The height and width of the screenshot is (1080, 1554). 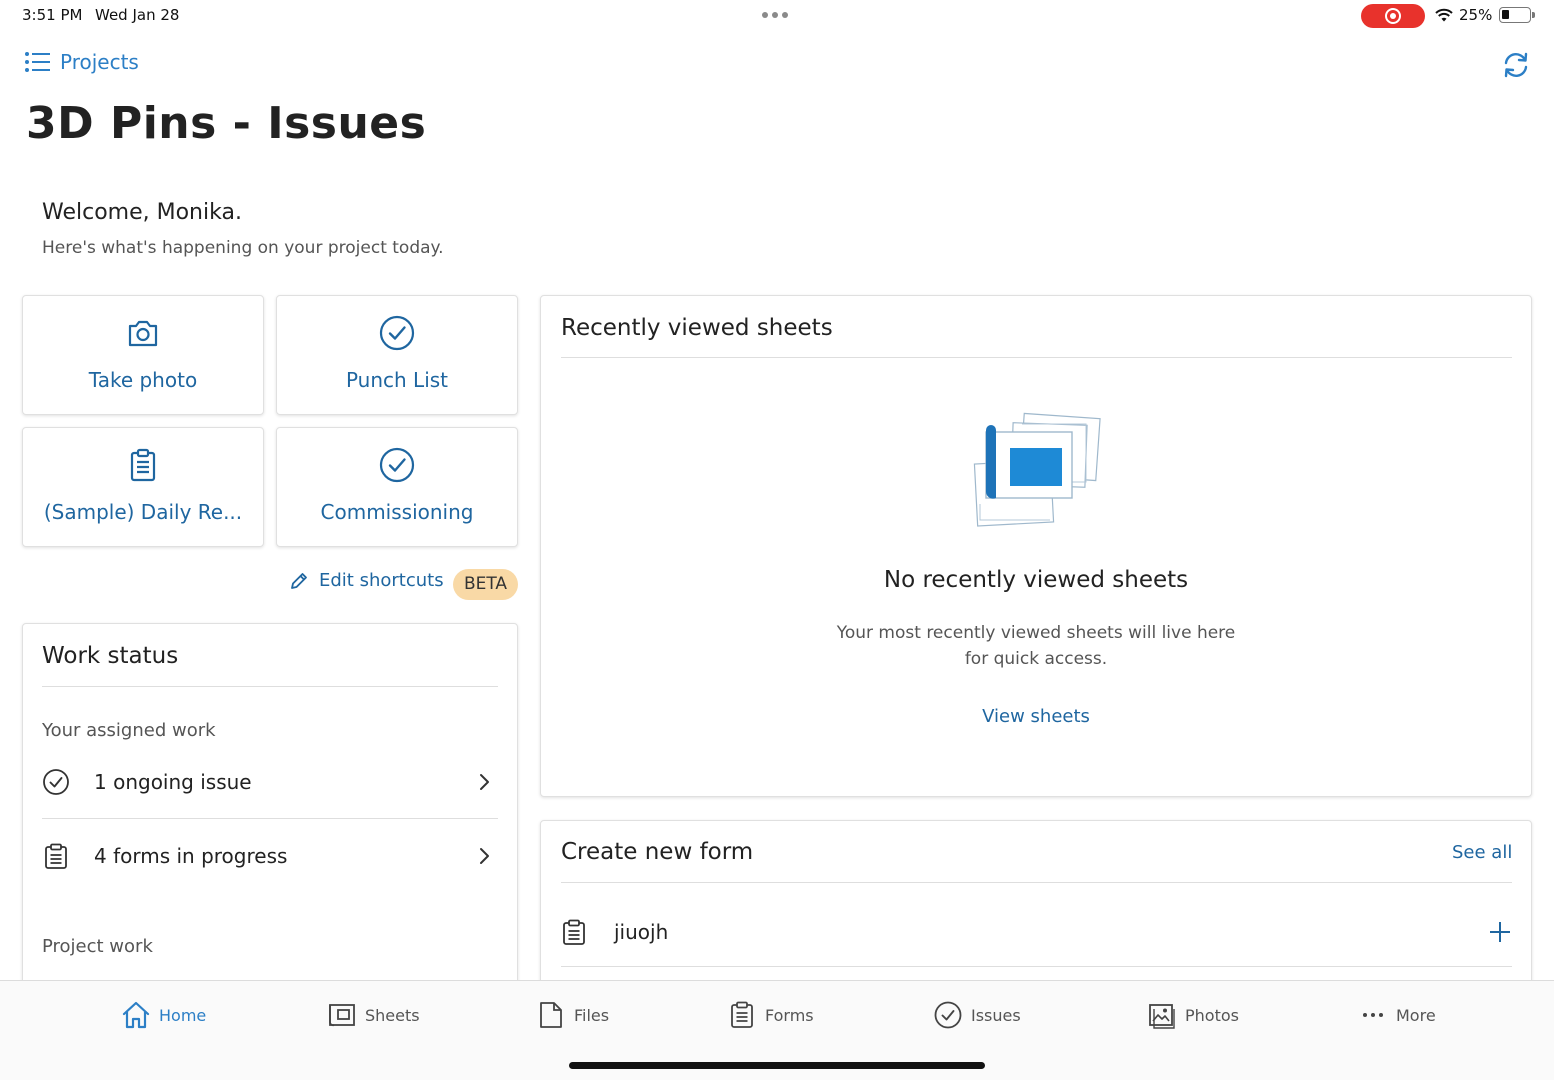 I want to click on projects-back-button: Projects, so click(x=81, y=62).